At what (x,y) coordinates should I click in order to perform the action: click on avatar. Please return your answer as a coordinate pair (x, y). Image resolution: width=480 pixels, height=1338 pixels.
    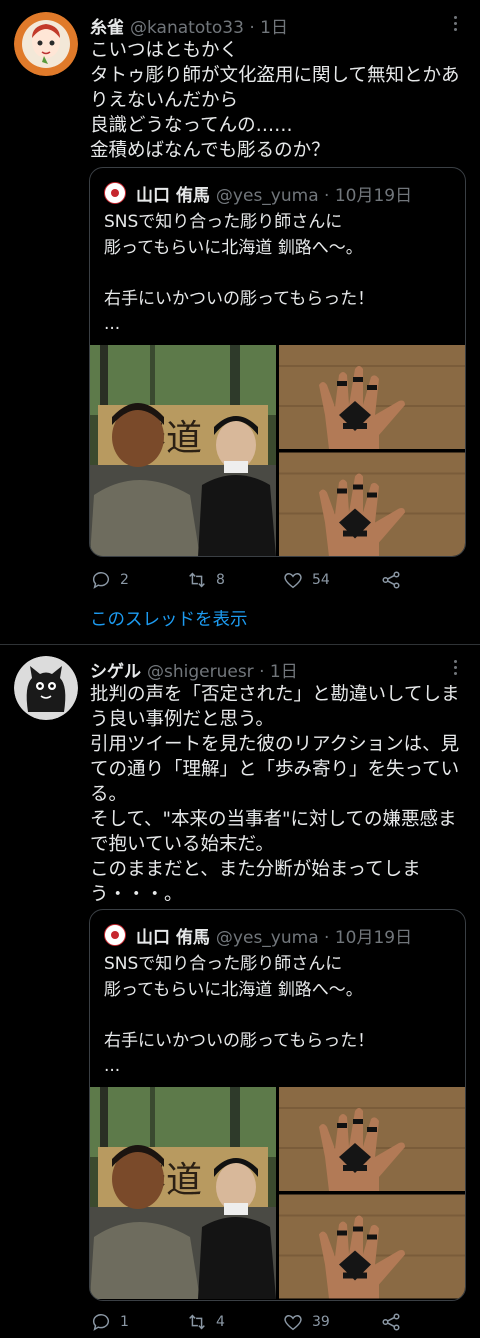
    Looking at the image, I should click on (46, 688).